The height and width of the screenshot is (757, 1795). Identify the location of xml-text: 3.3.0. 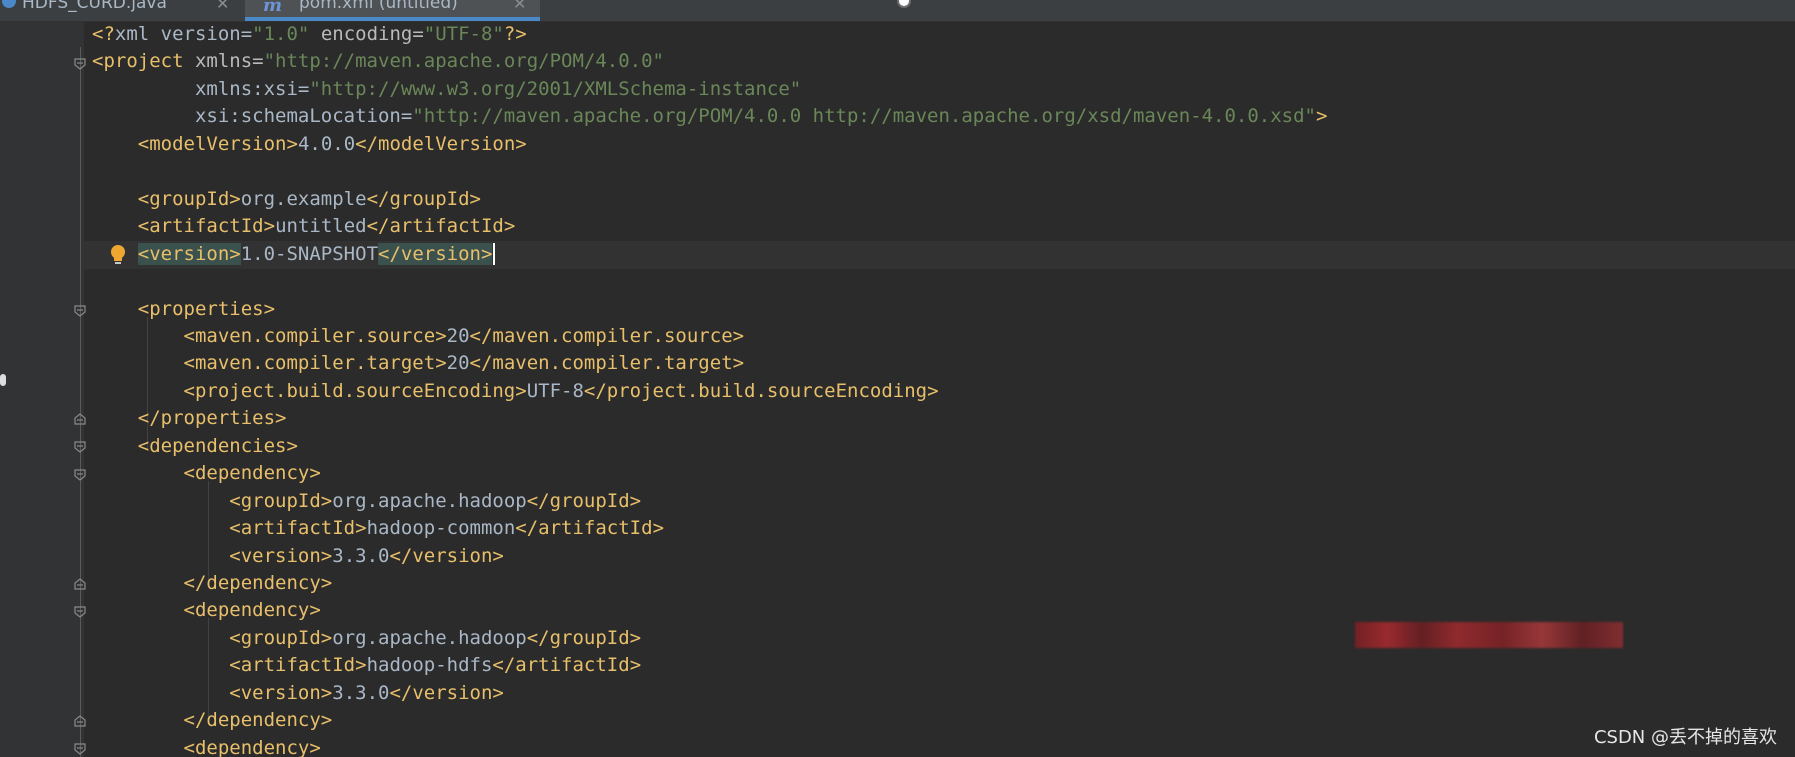
(361, 555).